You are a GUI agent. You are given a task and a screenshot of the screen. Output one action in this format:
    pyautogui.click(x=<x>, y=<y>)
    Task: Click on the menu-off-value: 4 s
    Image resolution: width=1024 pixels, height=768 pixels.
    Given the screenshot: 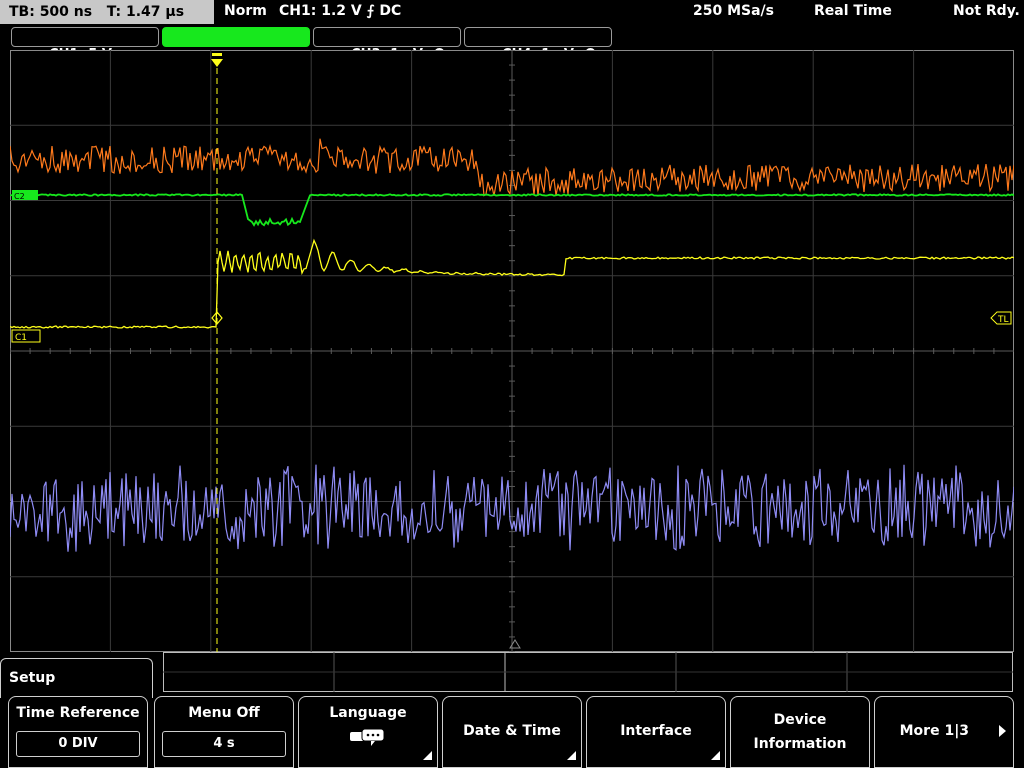 What is the action you would take?
    pyautogui.click(x=224, y=744)
    